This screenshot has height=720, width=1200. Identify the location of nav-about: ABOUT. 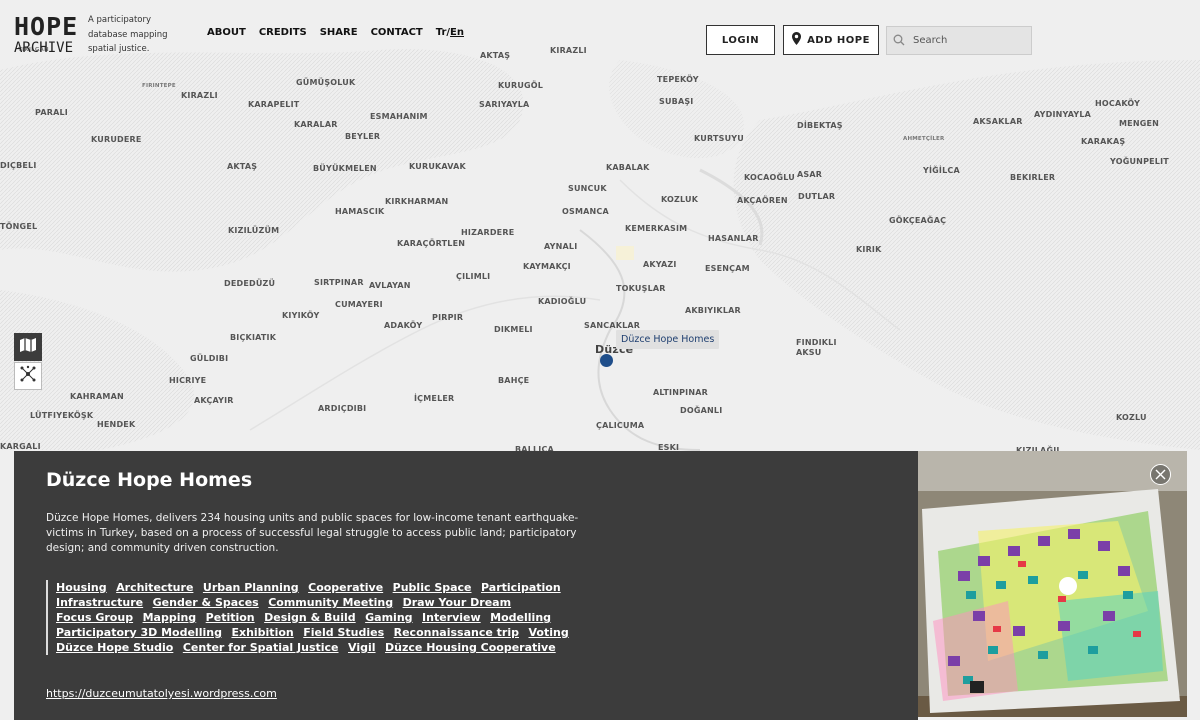
(226, 32).